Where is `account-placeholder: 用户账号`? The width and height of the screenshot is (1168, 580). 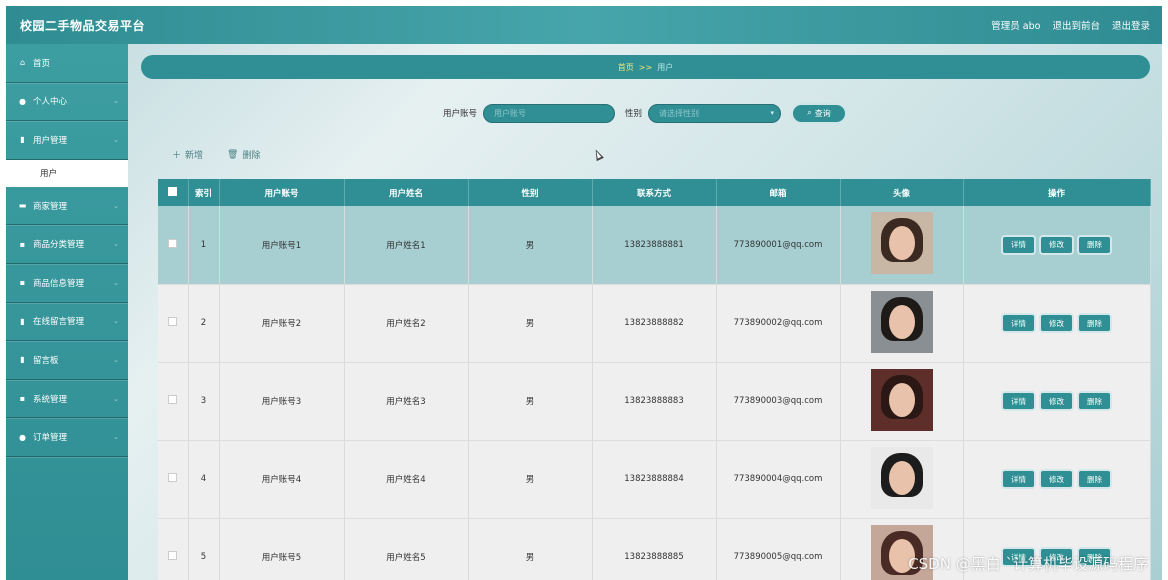
account-placeholder: 用户账号 is located at coordinates (510, 113).